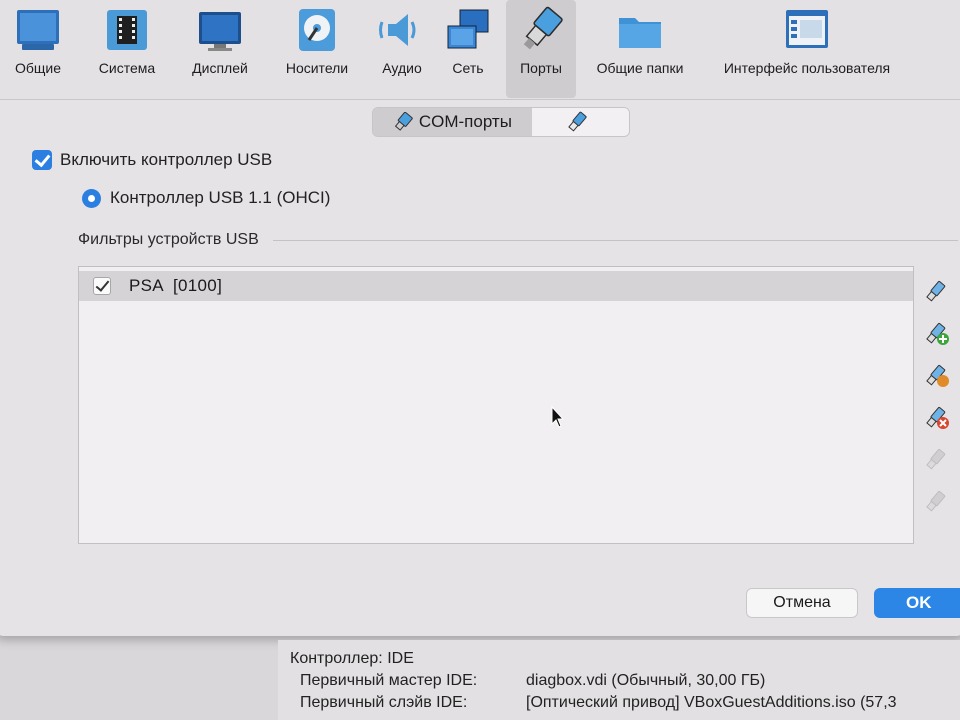 This screenshot has width=960, height=720. Describe the element at coordinates (352, 658) in the screenshot. I see `storage-controller-text: Контроллер: IDE` at that location.